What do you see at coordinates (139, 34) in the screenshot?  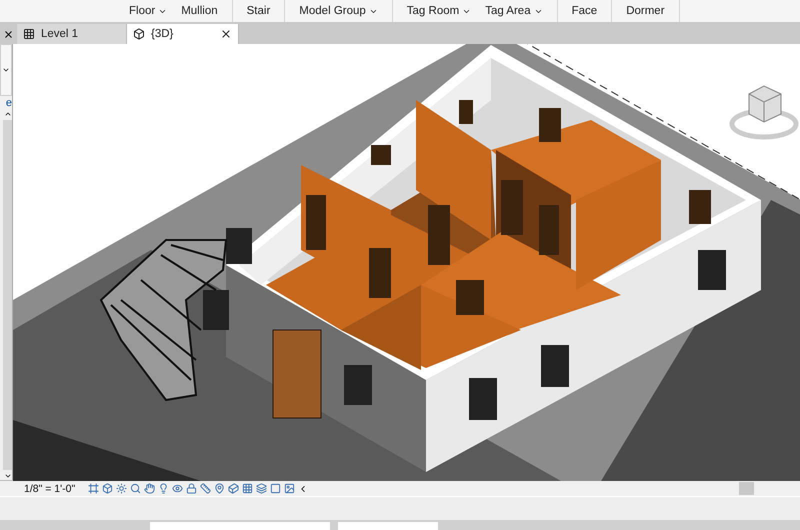 I see `cube-icon` at bounding box center [139, 34].